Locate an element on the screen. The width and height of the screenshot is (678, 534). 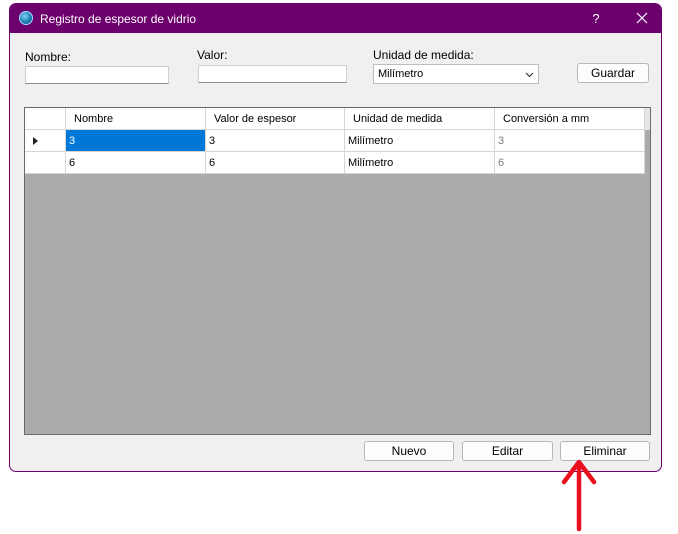
nombre-label: Nombre: is located at coordinates (48, 57).